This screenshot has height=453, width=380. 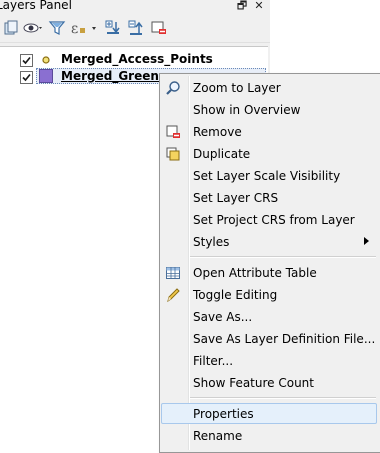 What do you see at coordinates (235, 295) in the screenshot?
I see `menu-item-label: Toggle Editing` at bounding box center [235, 295].